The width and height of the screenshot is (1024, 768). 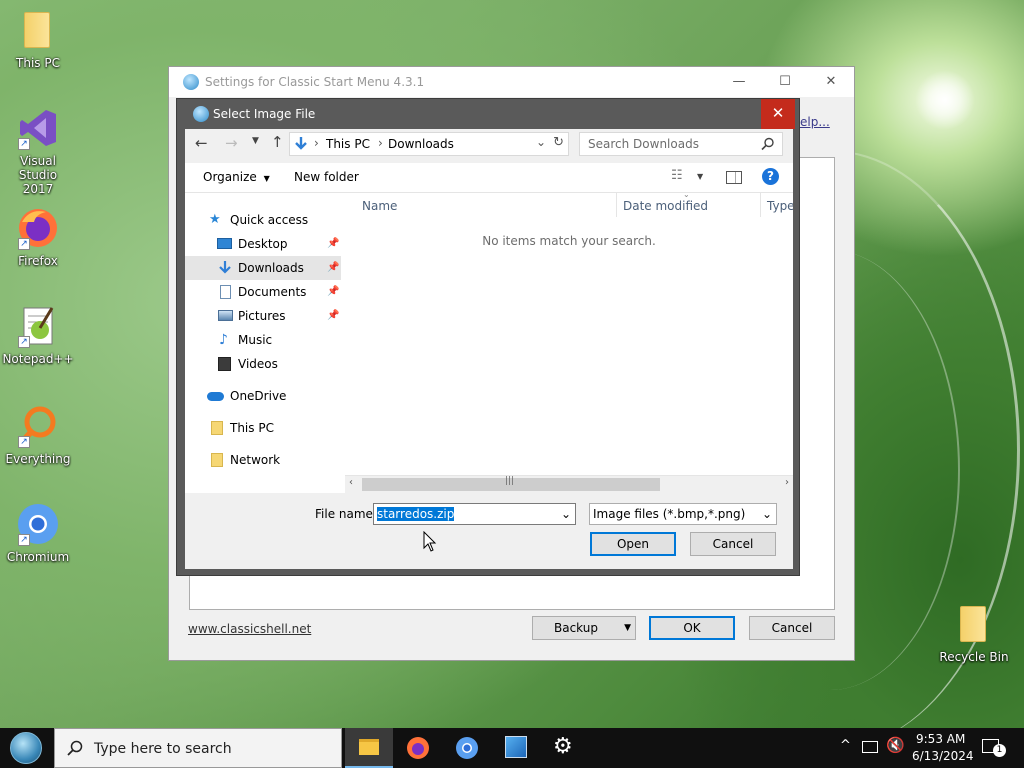 What do you see at coordinates (163, 749) in the screenshot?
I see `taskbar-search-input: Type here to search` at bounding box center [163, 749].